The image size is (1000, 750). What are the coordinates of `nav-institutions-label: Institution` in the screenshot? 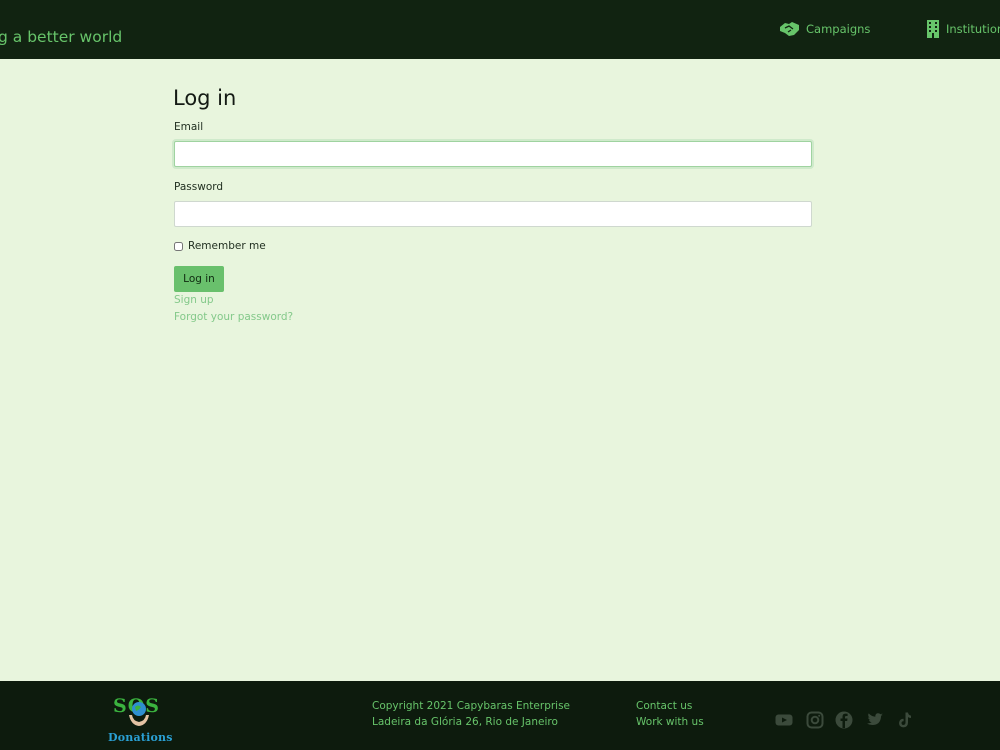 It's located at (973, 29).